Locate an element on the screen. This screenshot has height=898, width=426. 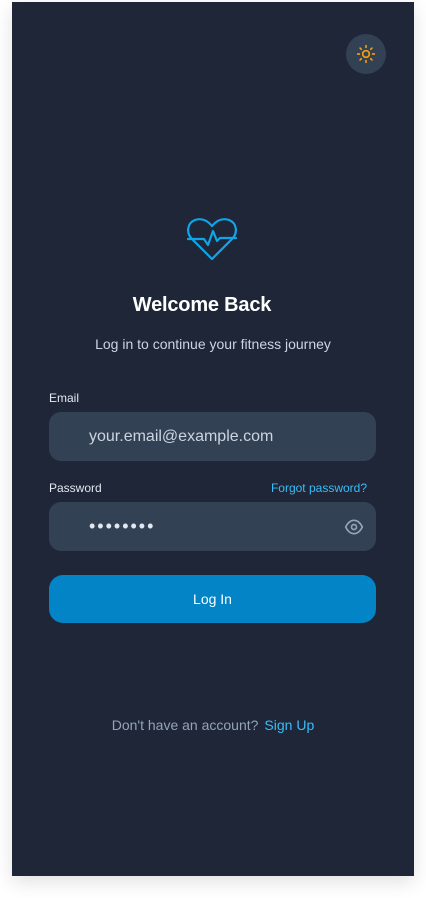
forgot-password-link: Forgot password? is located at coordinates (319, 488).